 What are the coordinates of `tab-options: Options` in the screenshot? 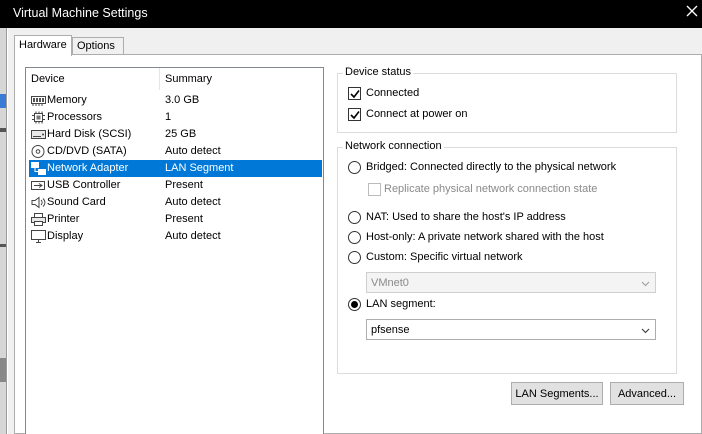 It's located at (98, 46).